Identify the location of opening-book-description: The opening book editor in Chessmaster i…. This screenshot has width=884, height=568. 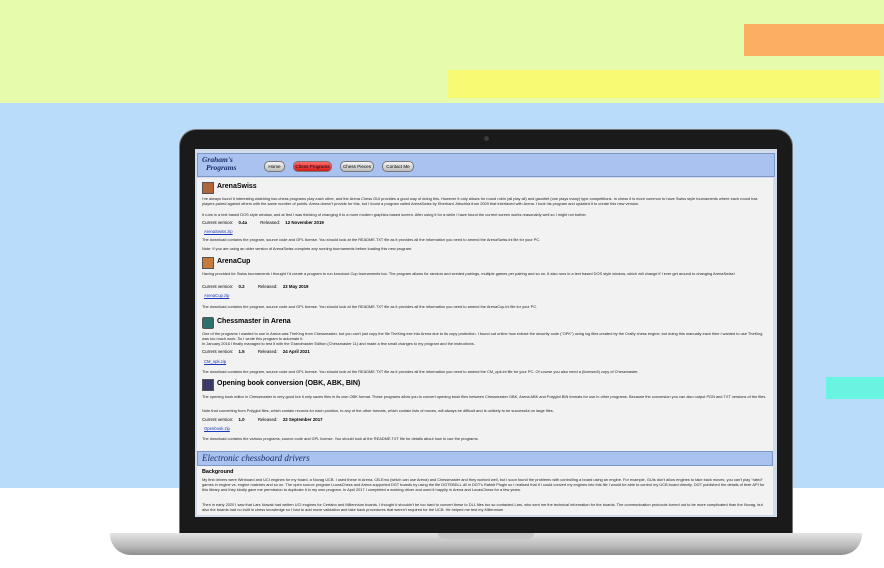
(484, 396).